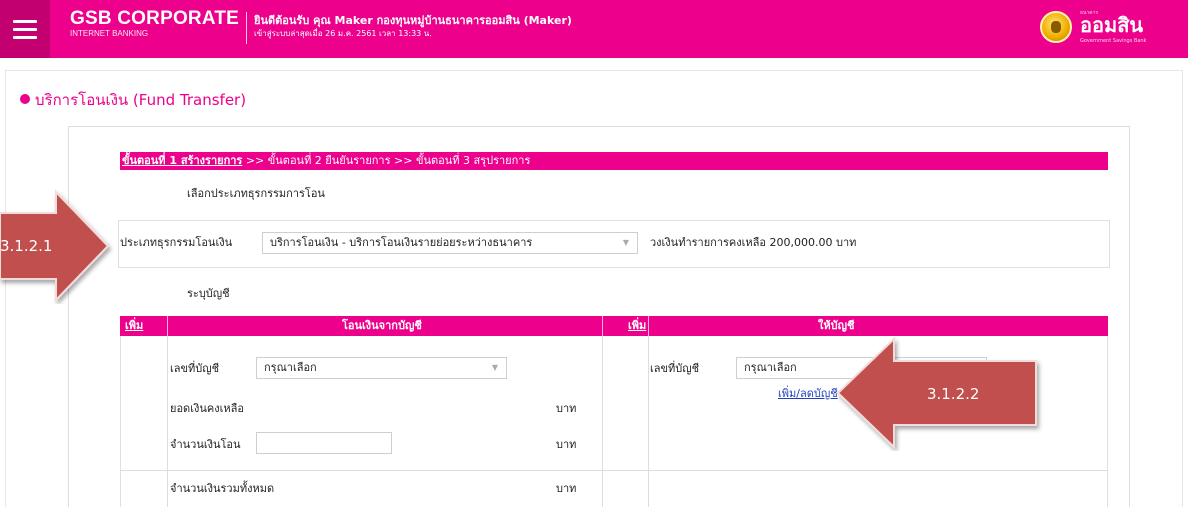 Image resolution: width=1188 pixels, height=507 pixels. I want to click on from-account-header: โอนเงินจากบัญชี, so click(382, 325).